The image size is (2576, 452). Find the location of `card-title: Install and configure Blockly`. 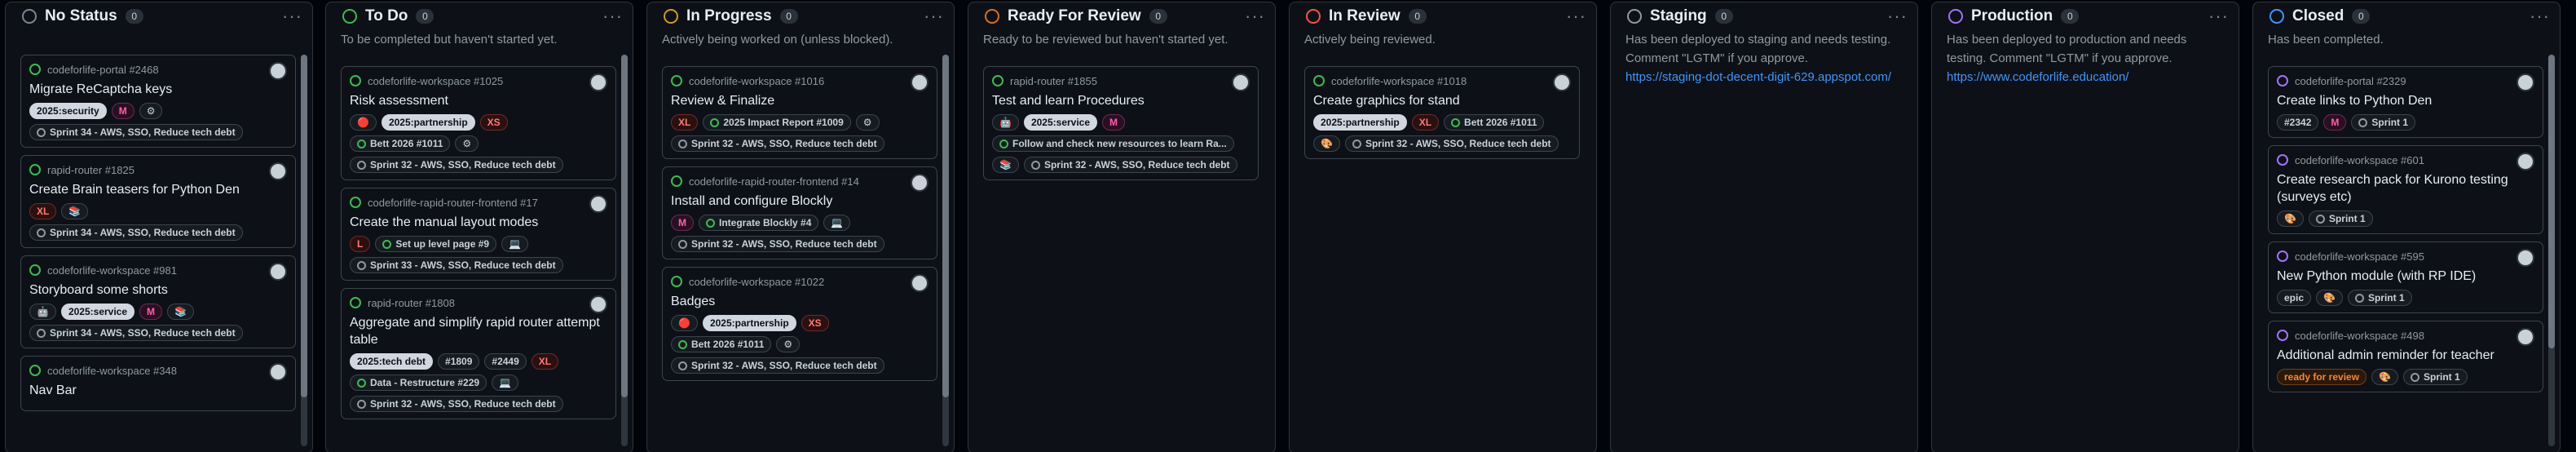

card-title: Install and configure Blockly is located at coordinates (800, 201).